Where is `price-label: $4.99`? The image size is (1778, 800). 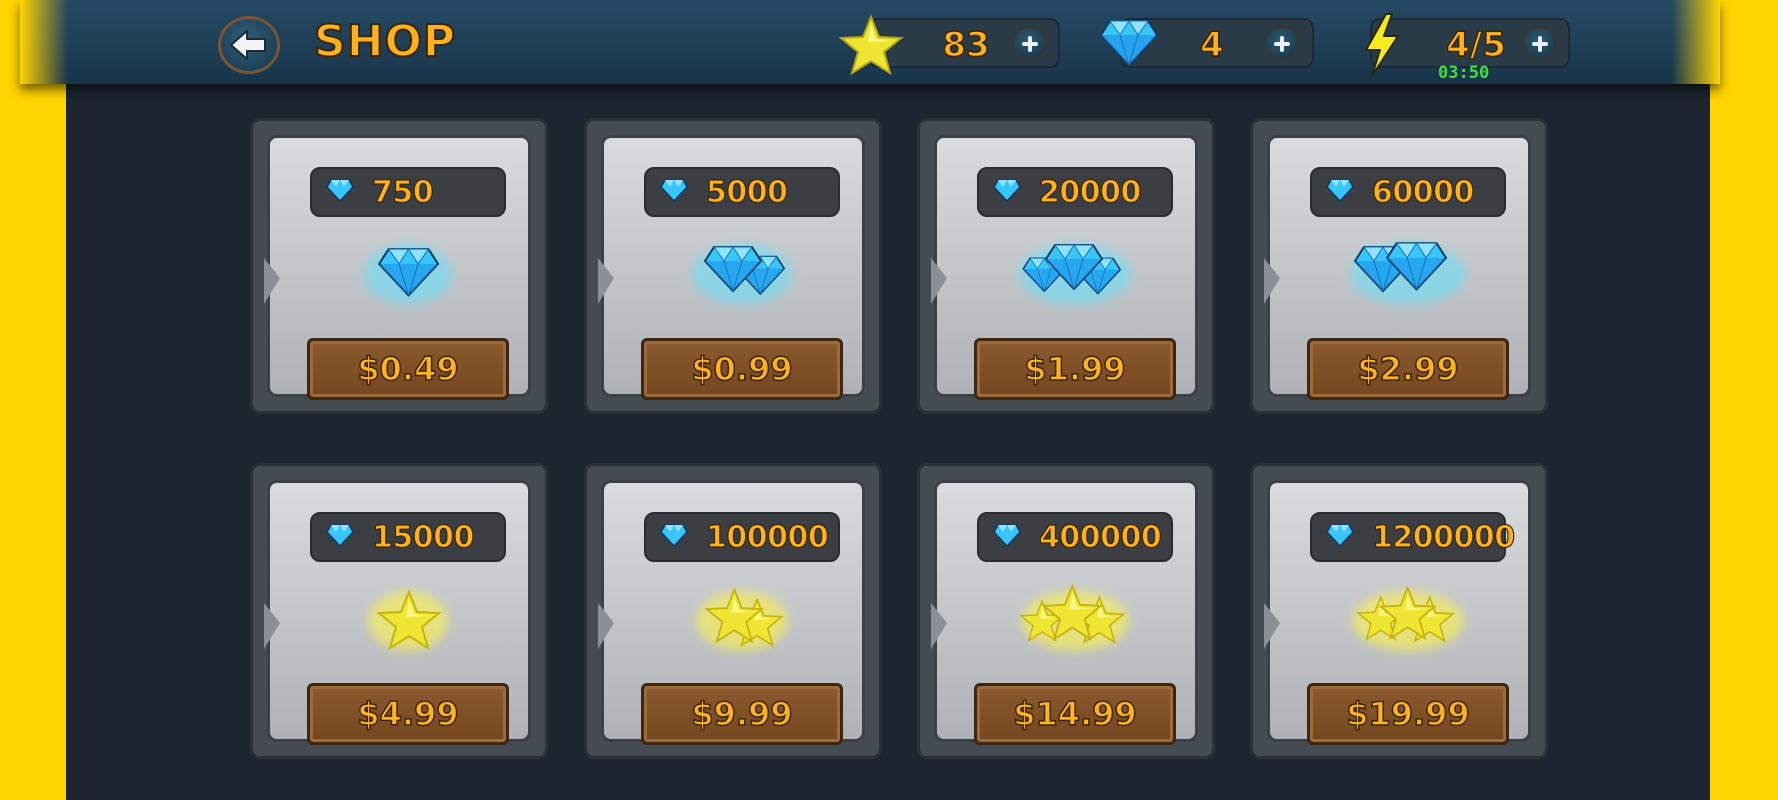
price-label: $4.99 is located at coordinates (408, 714).